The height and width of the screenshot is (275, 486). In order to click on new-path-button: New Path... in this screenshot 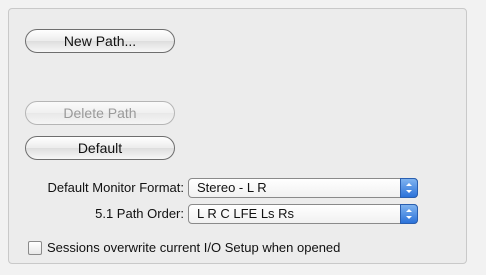, I will do `click(100, 41)`.